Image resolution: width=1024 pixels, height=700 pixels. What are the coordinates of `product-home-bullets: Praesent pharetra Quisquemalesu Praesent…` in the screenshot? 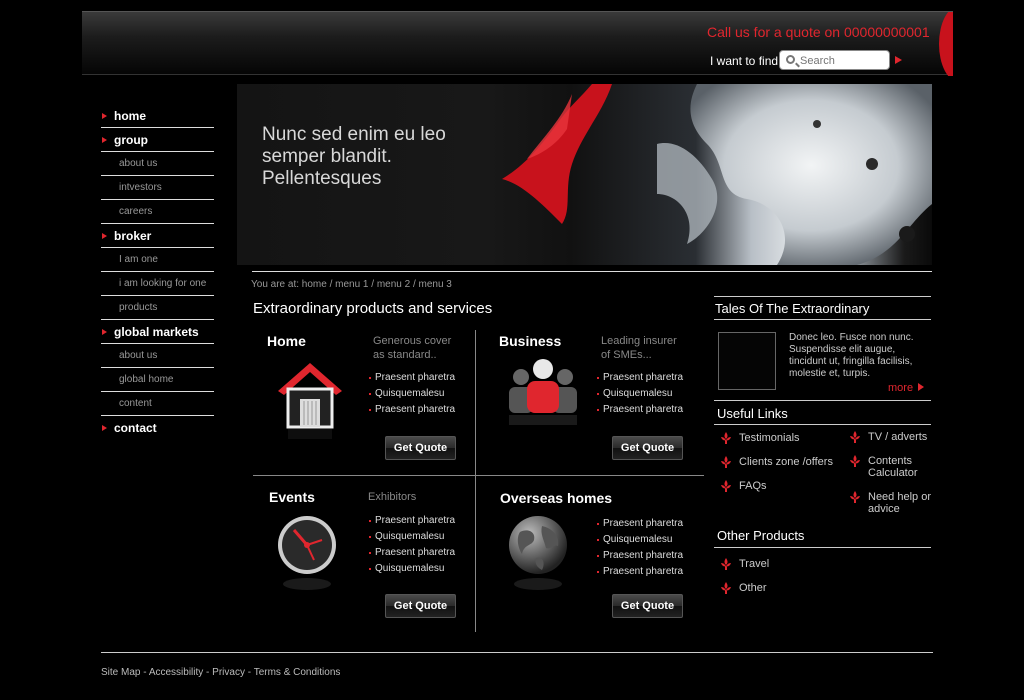 It's located at (412, 394).